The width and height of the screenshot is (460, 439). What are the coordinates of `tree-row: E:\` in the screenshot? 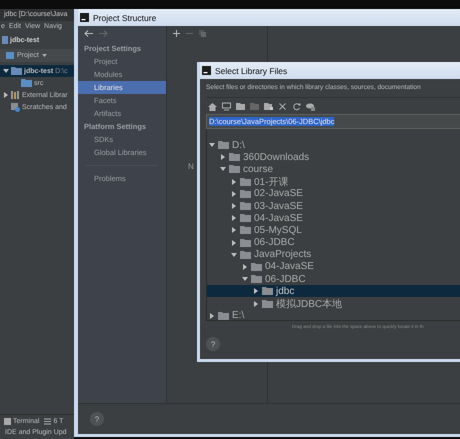 It's located at (333, 315).